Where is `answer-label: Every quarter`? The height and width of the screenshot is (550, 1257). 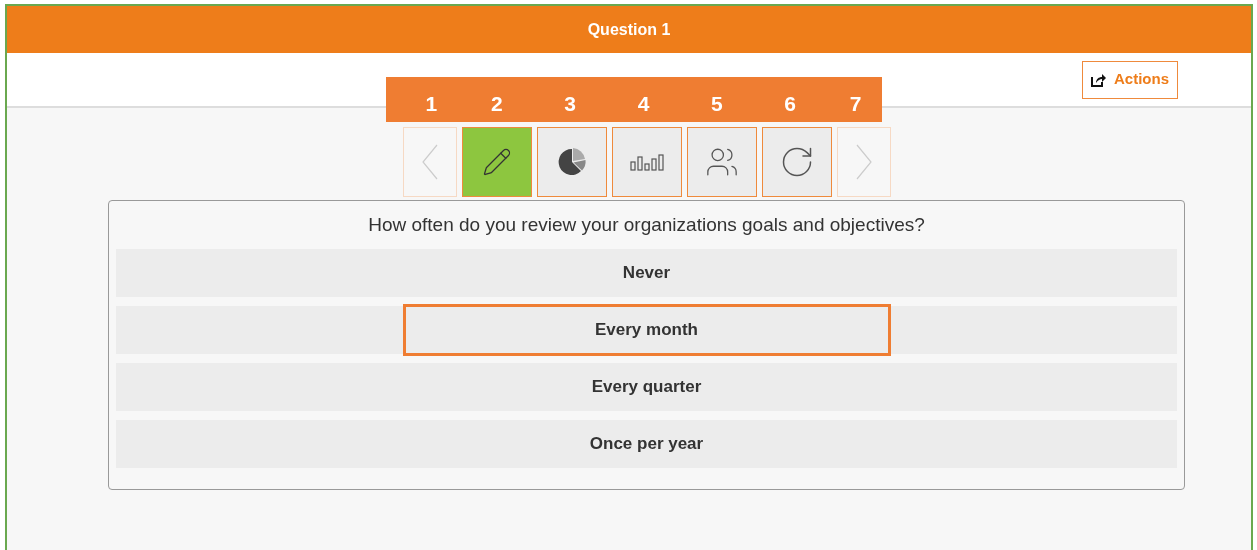 answer-label: Every quarter is located at coordinates (646, 386).